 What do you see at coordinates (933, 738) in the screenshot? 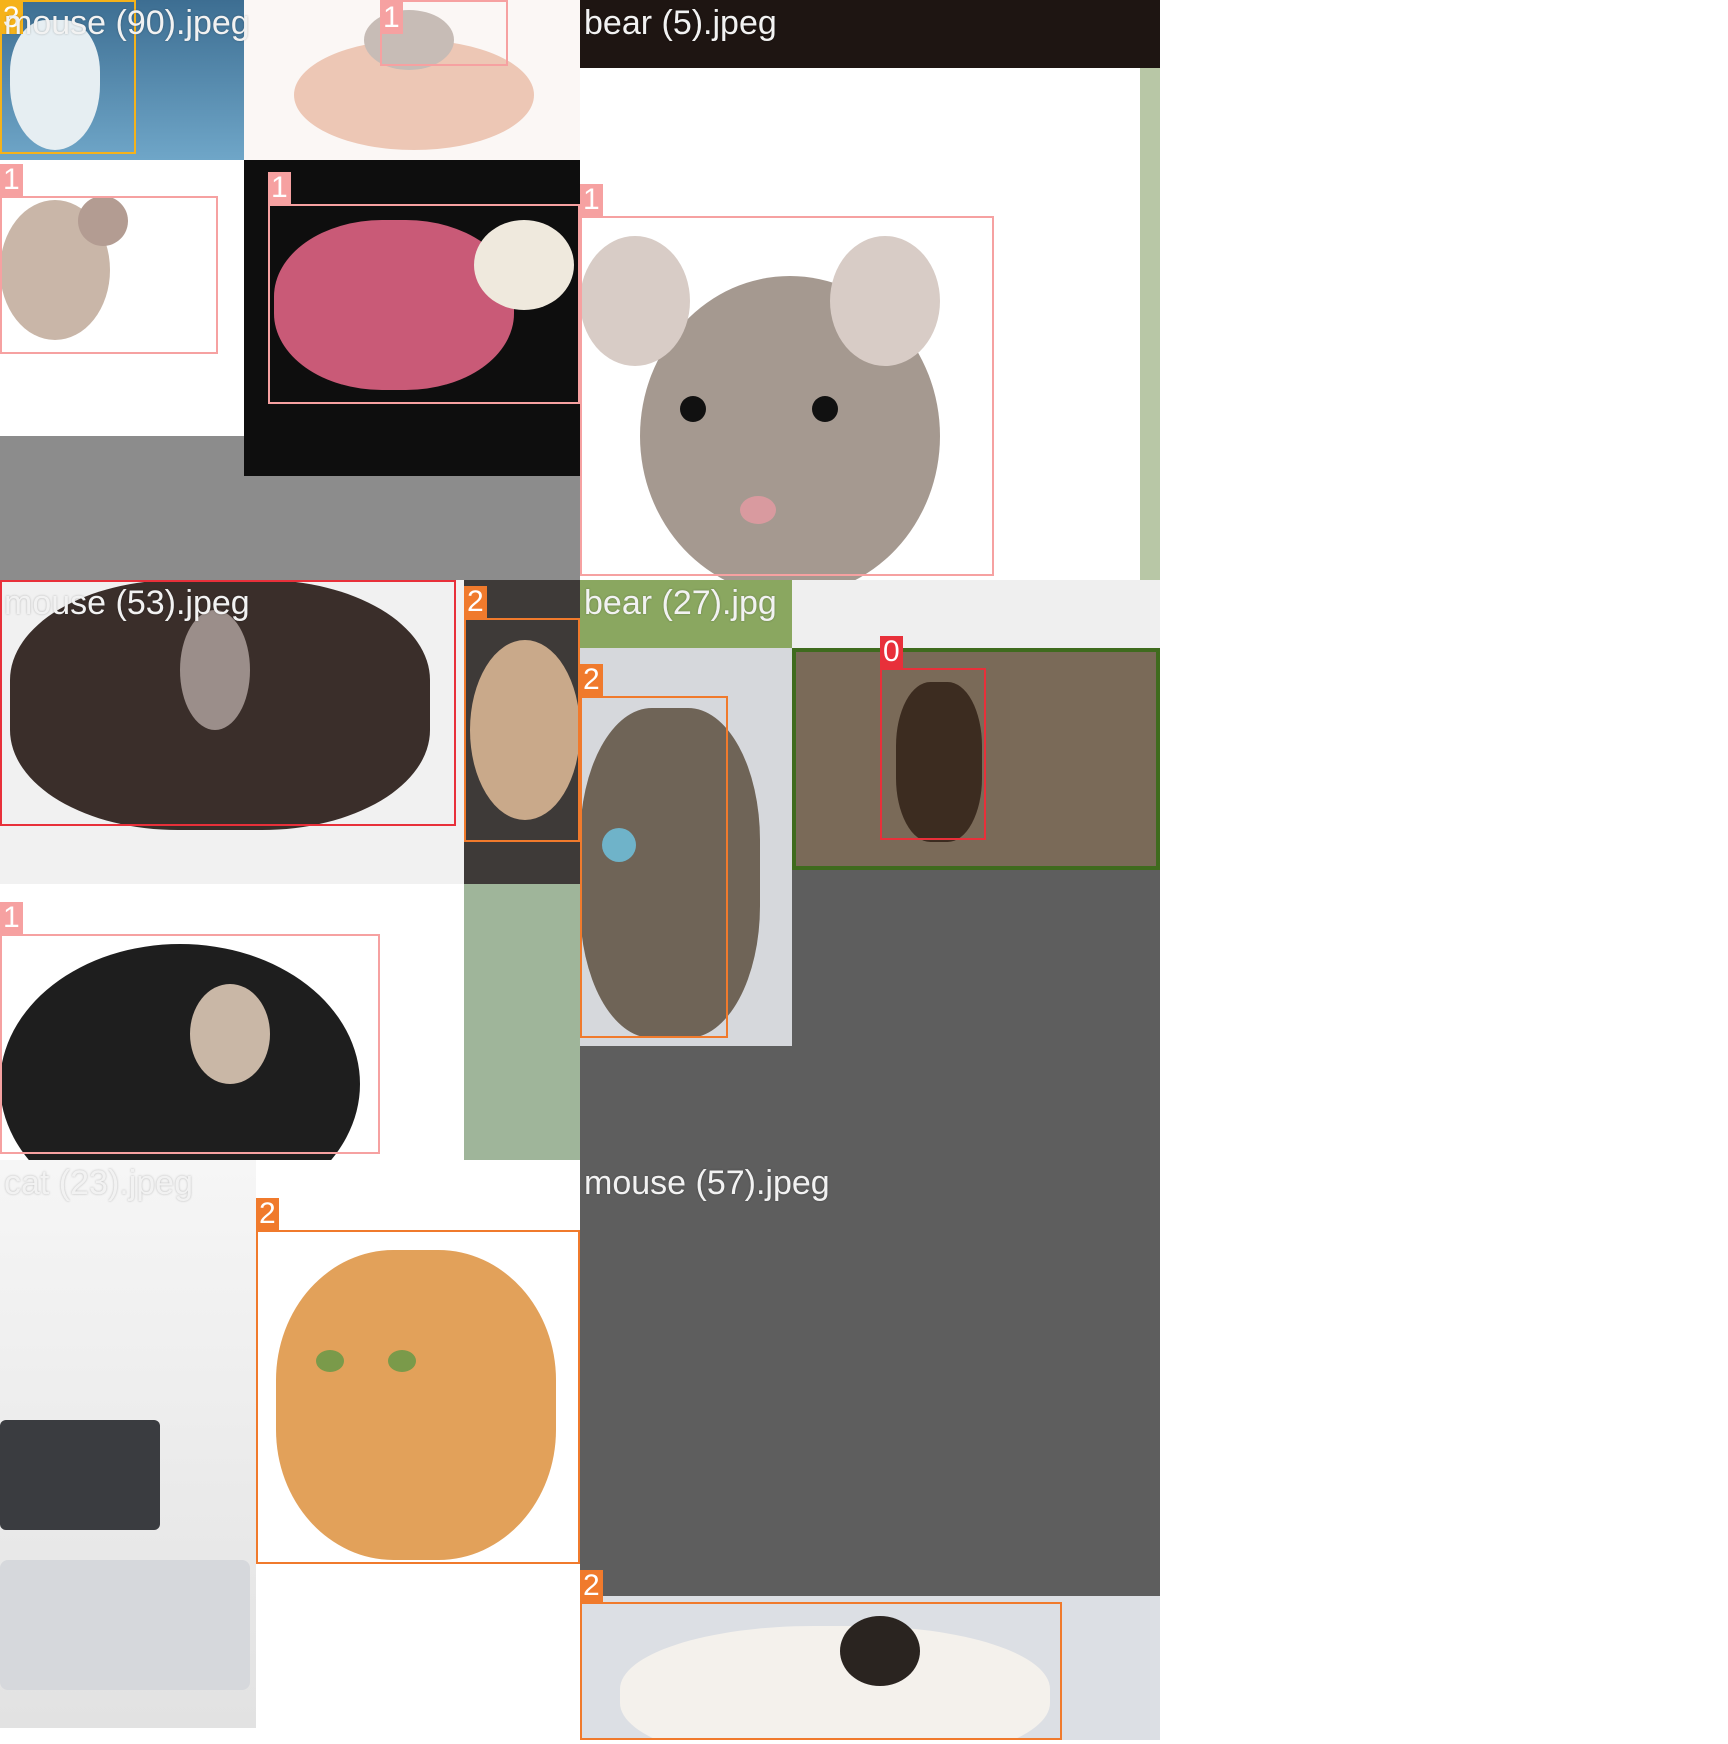
I see `bounding-box: 0` at bounding box center [933, 738].